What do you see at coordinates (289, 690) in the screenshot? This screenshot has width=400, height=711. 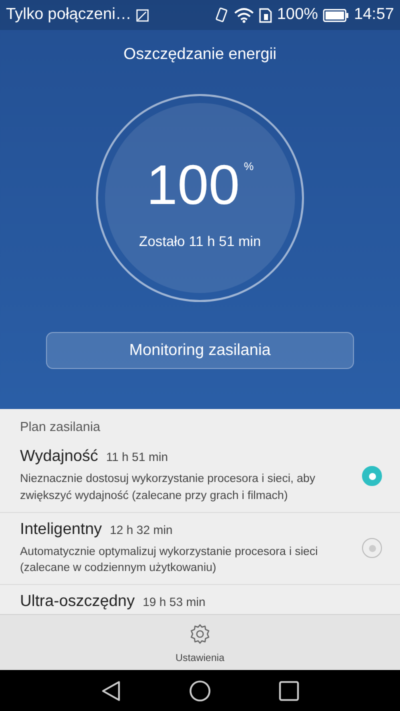 I see `recent-apps-icon` at bounding box center [289, 690].